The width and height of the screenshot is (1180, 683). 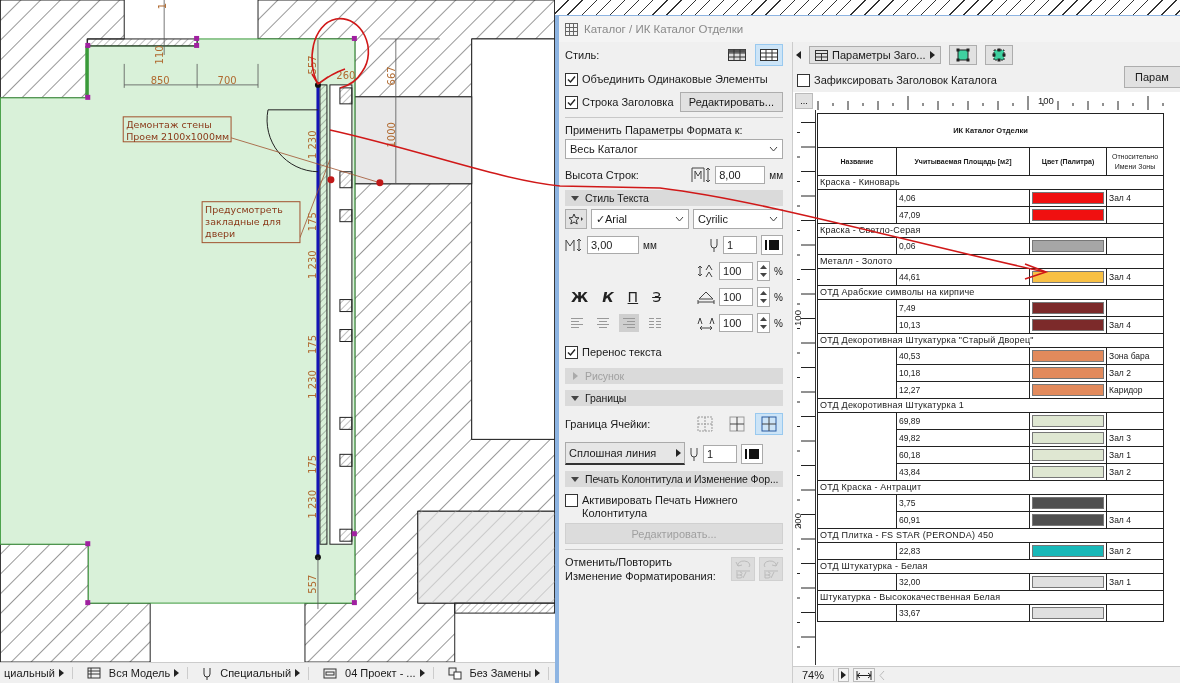 What do you see at coordinates (87, 71) in the screenshot?
I see `wall-line` at bounding box center [87, 71].